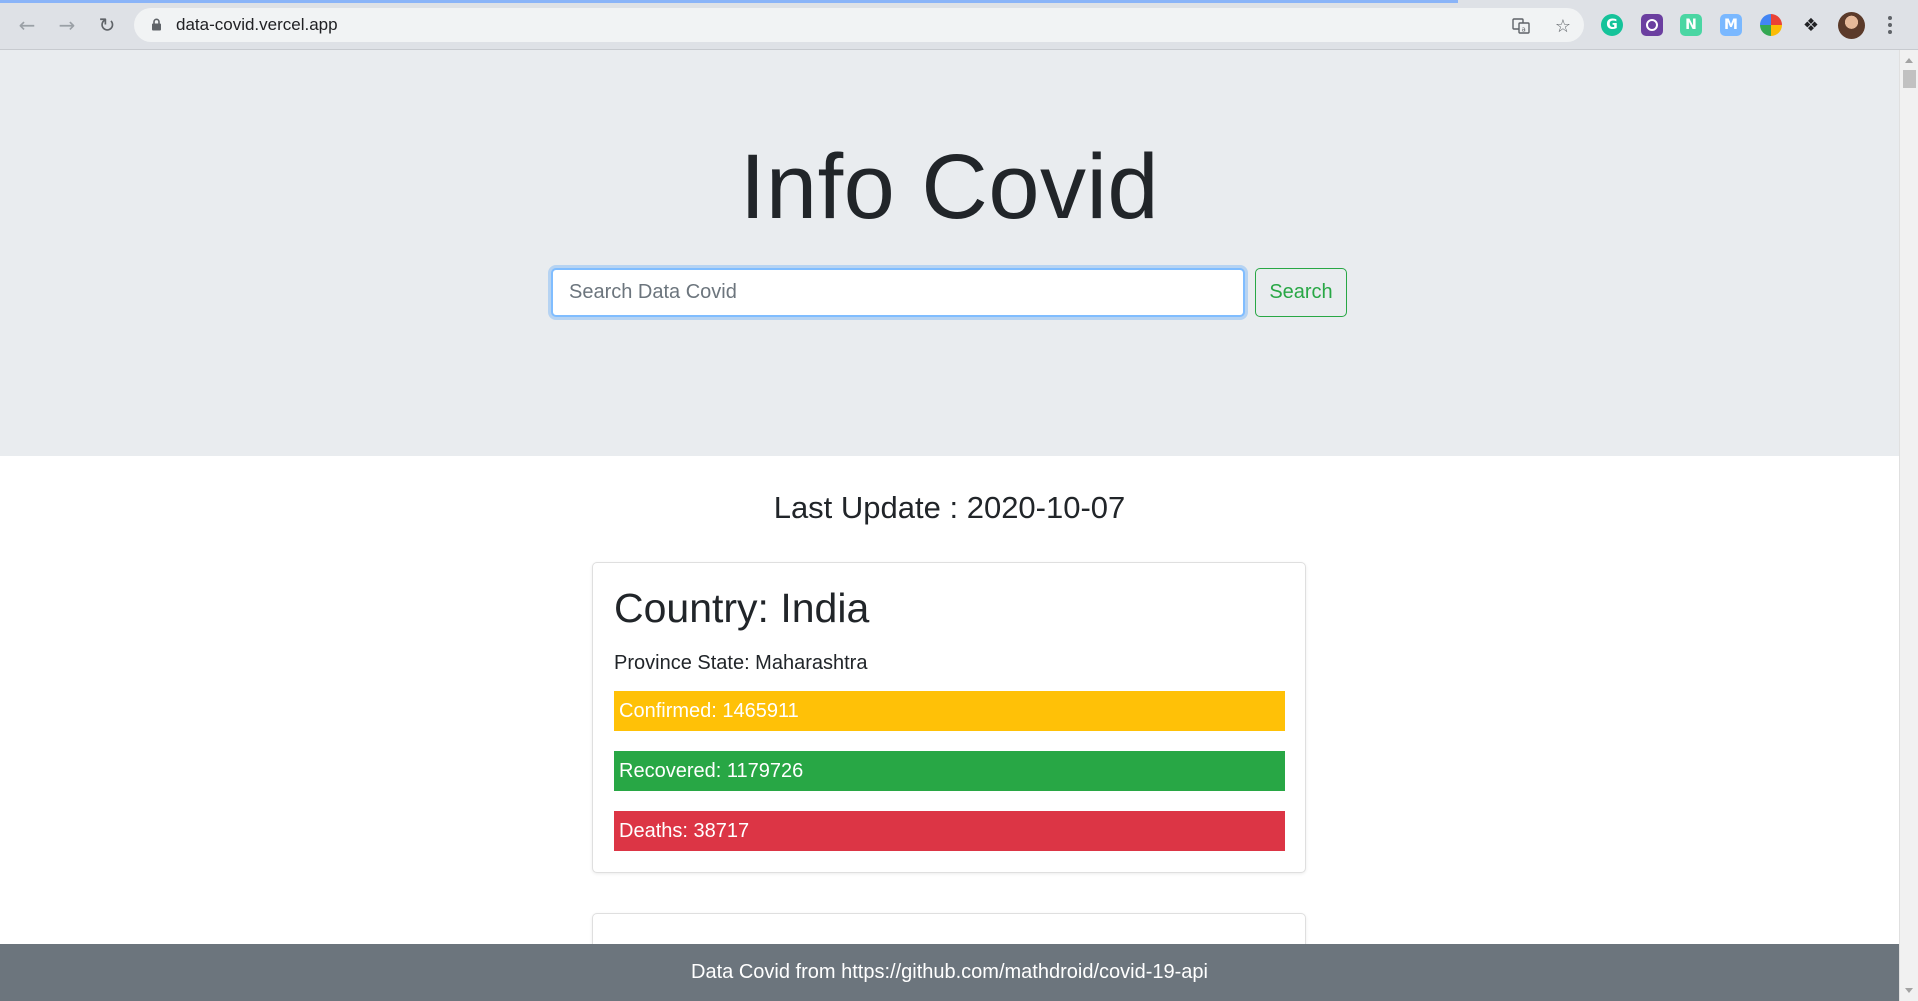 The width and height of the screenshot is (1918, 1001). I want to click on translate-icon: a, so click(1521, 26).